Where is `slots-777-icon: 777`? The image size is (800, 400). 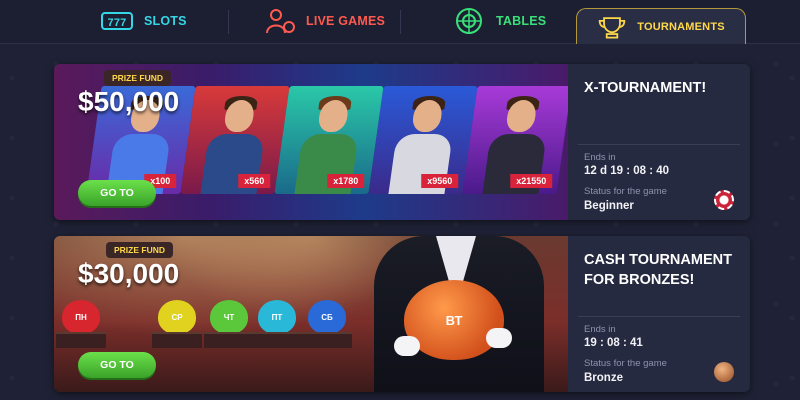 slots-777-icon: 777 is located at coordinates (117, 21).